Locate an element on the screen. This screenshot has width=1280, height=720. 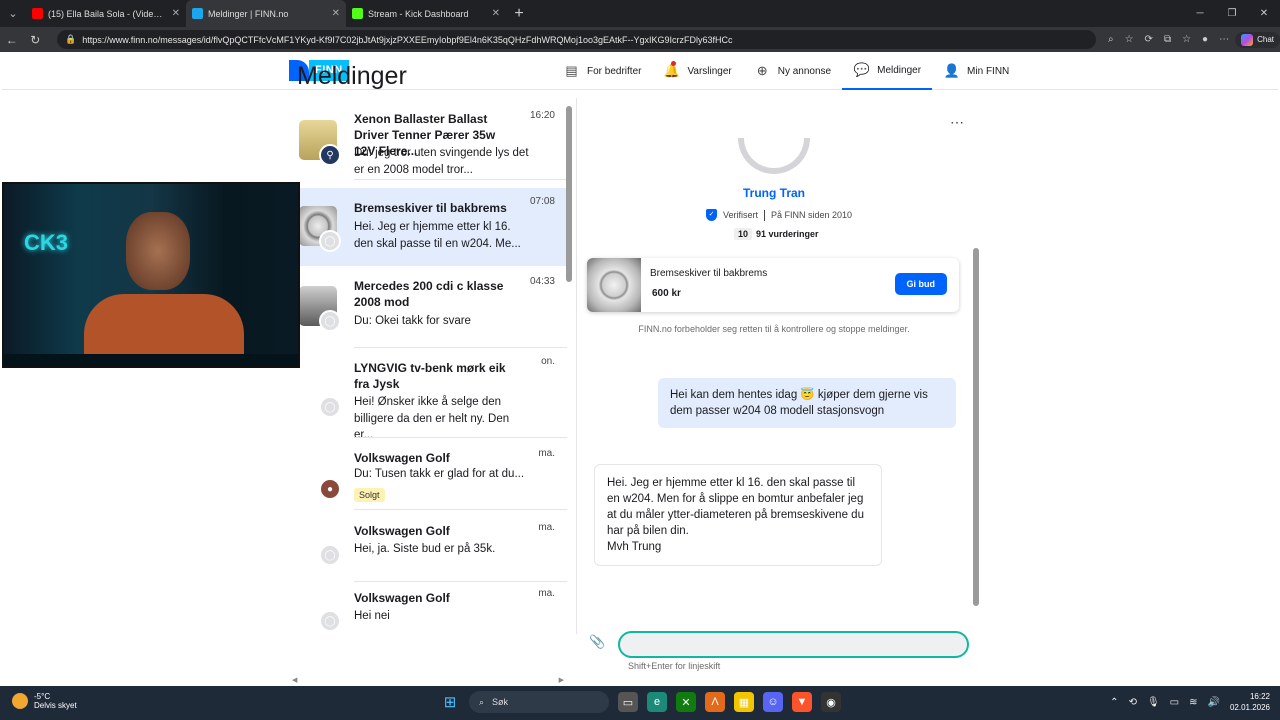
weather-widget: -5°C Delvis skyet is located at coordinates (44, 701).